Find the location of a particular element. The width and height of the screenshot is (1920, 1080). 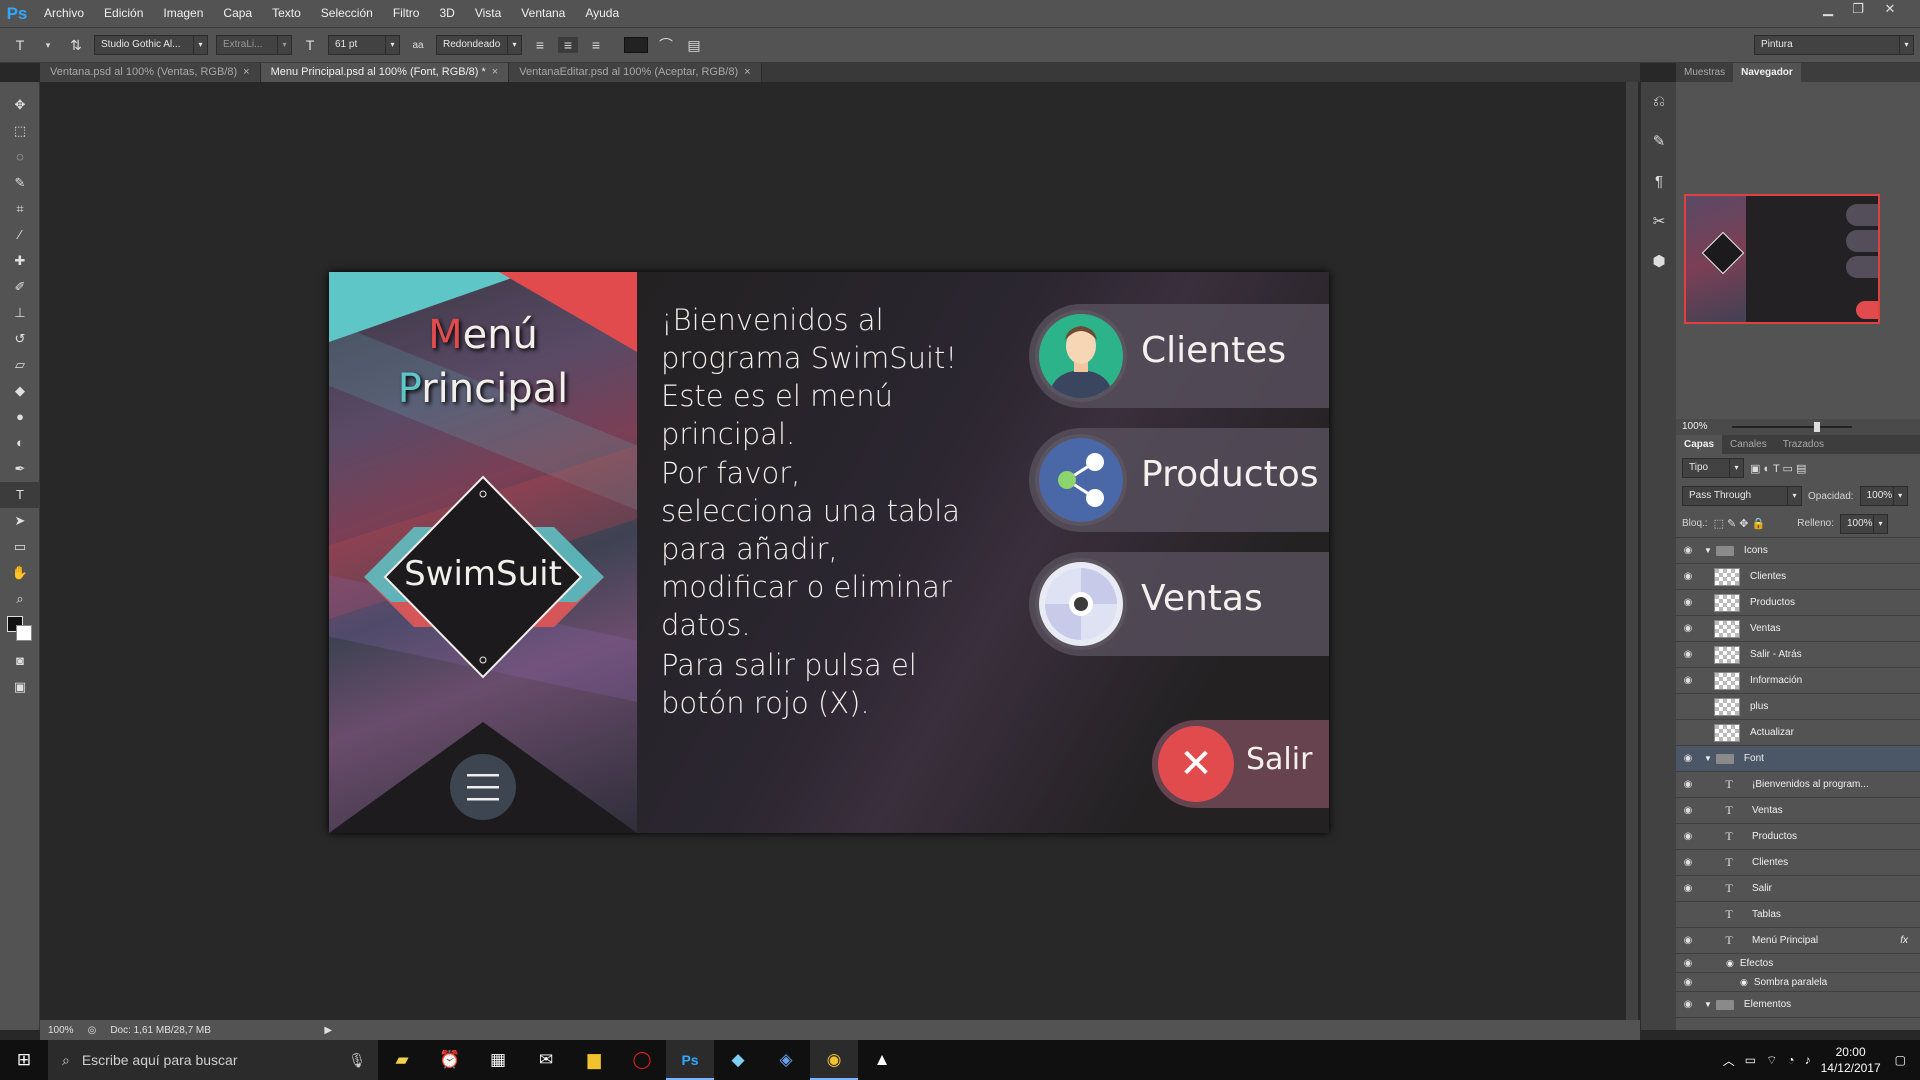

menu-archivo: Archivo is located at coordinates (64, 13).